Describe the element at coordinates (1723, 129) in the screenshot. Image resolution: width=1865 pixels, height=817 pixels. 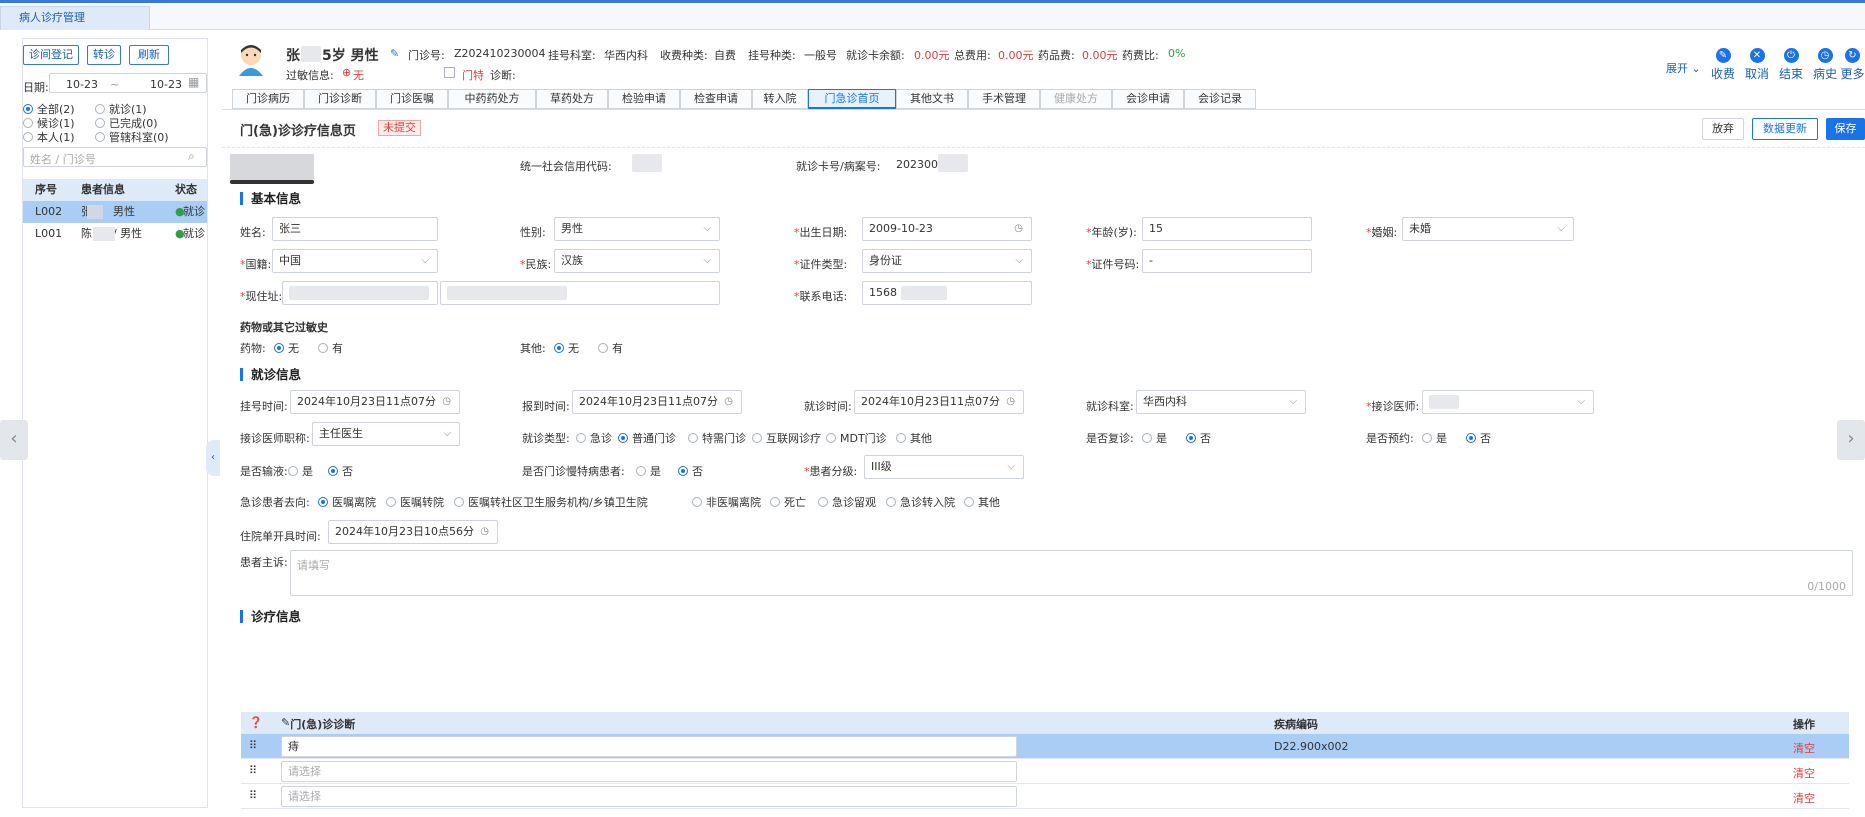
I see `abandon-button: 放弃` at that location.